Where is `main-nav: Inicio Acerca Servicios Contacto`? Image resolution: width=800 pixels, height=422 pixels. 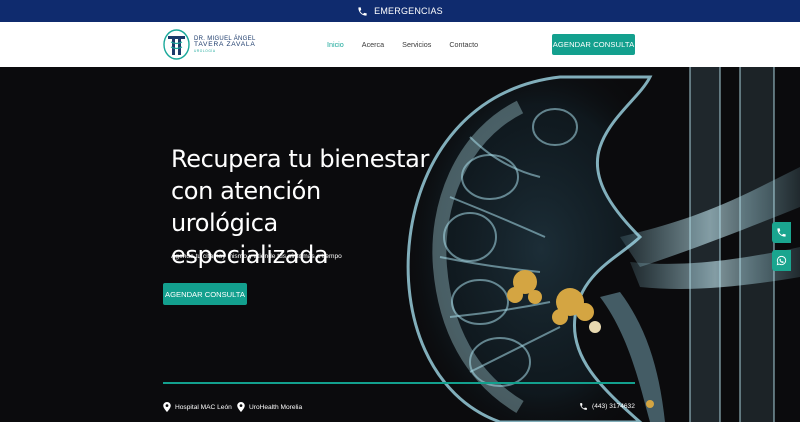
main-nav: Inicio Acerca Servicios Contacto is located at coordinates (402, 44).